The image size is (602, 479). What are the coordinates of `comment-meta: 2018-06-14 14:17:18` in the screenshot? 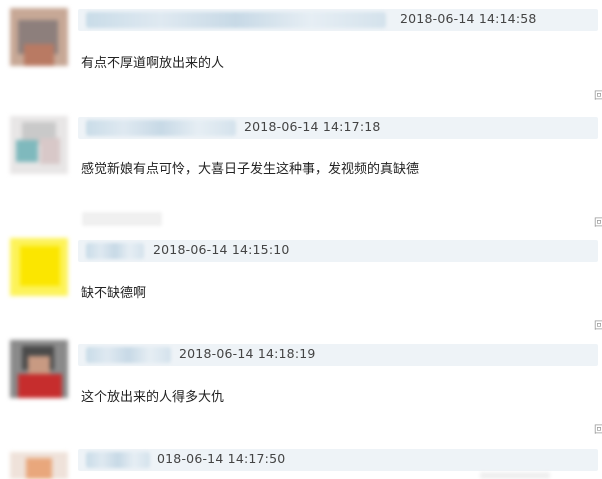 It's located at (338, 128).